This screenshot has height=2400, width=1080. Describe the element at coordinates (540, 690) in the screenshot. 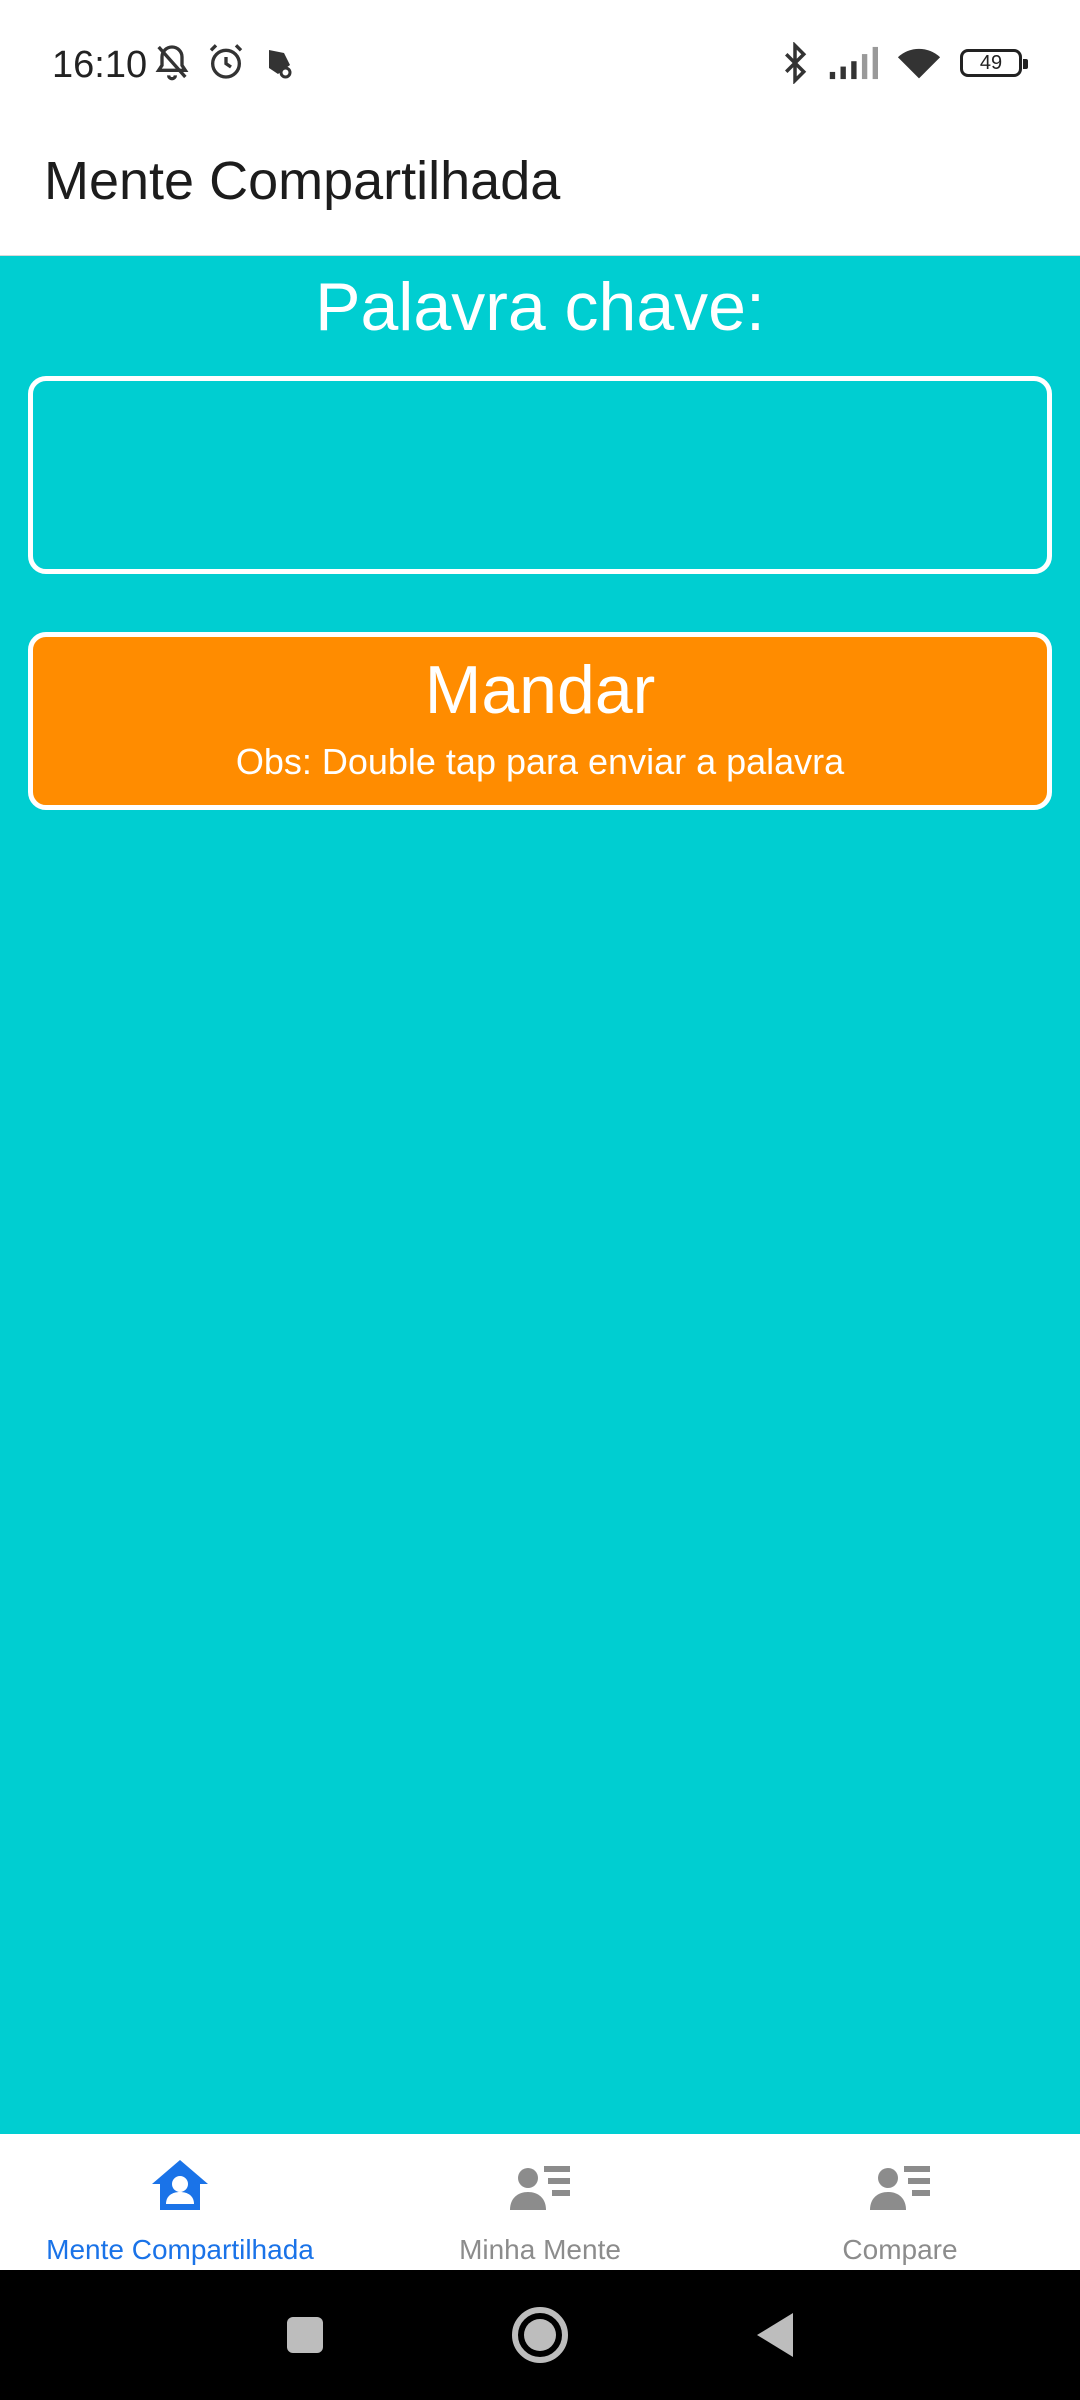

I see `send-button-label: Mandar` at that location.